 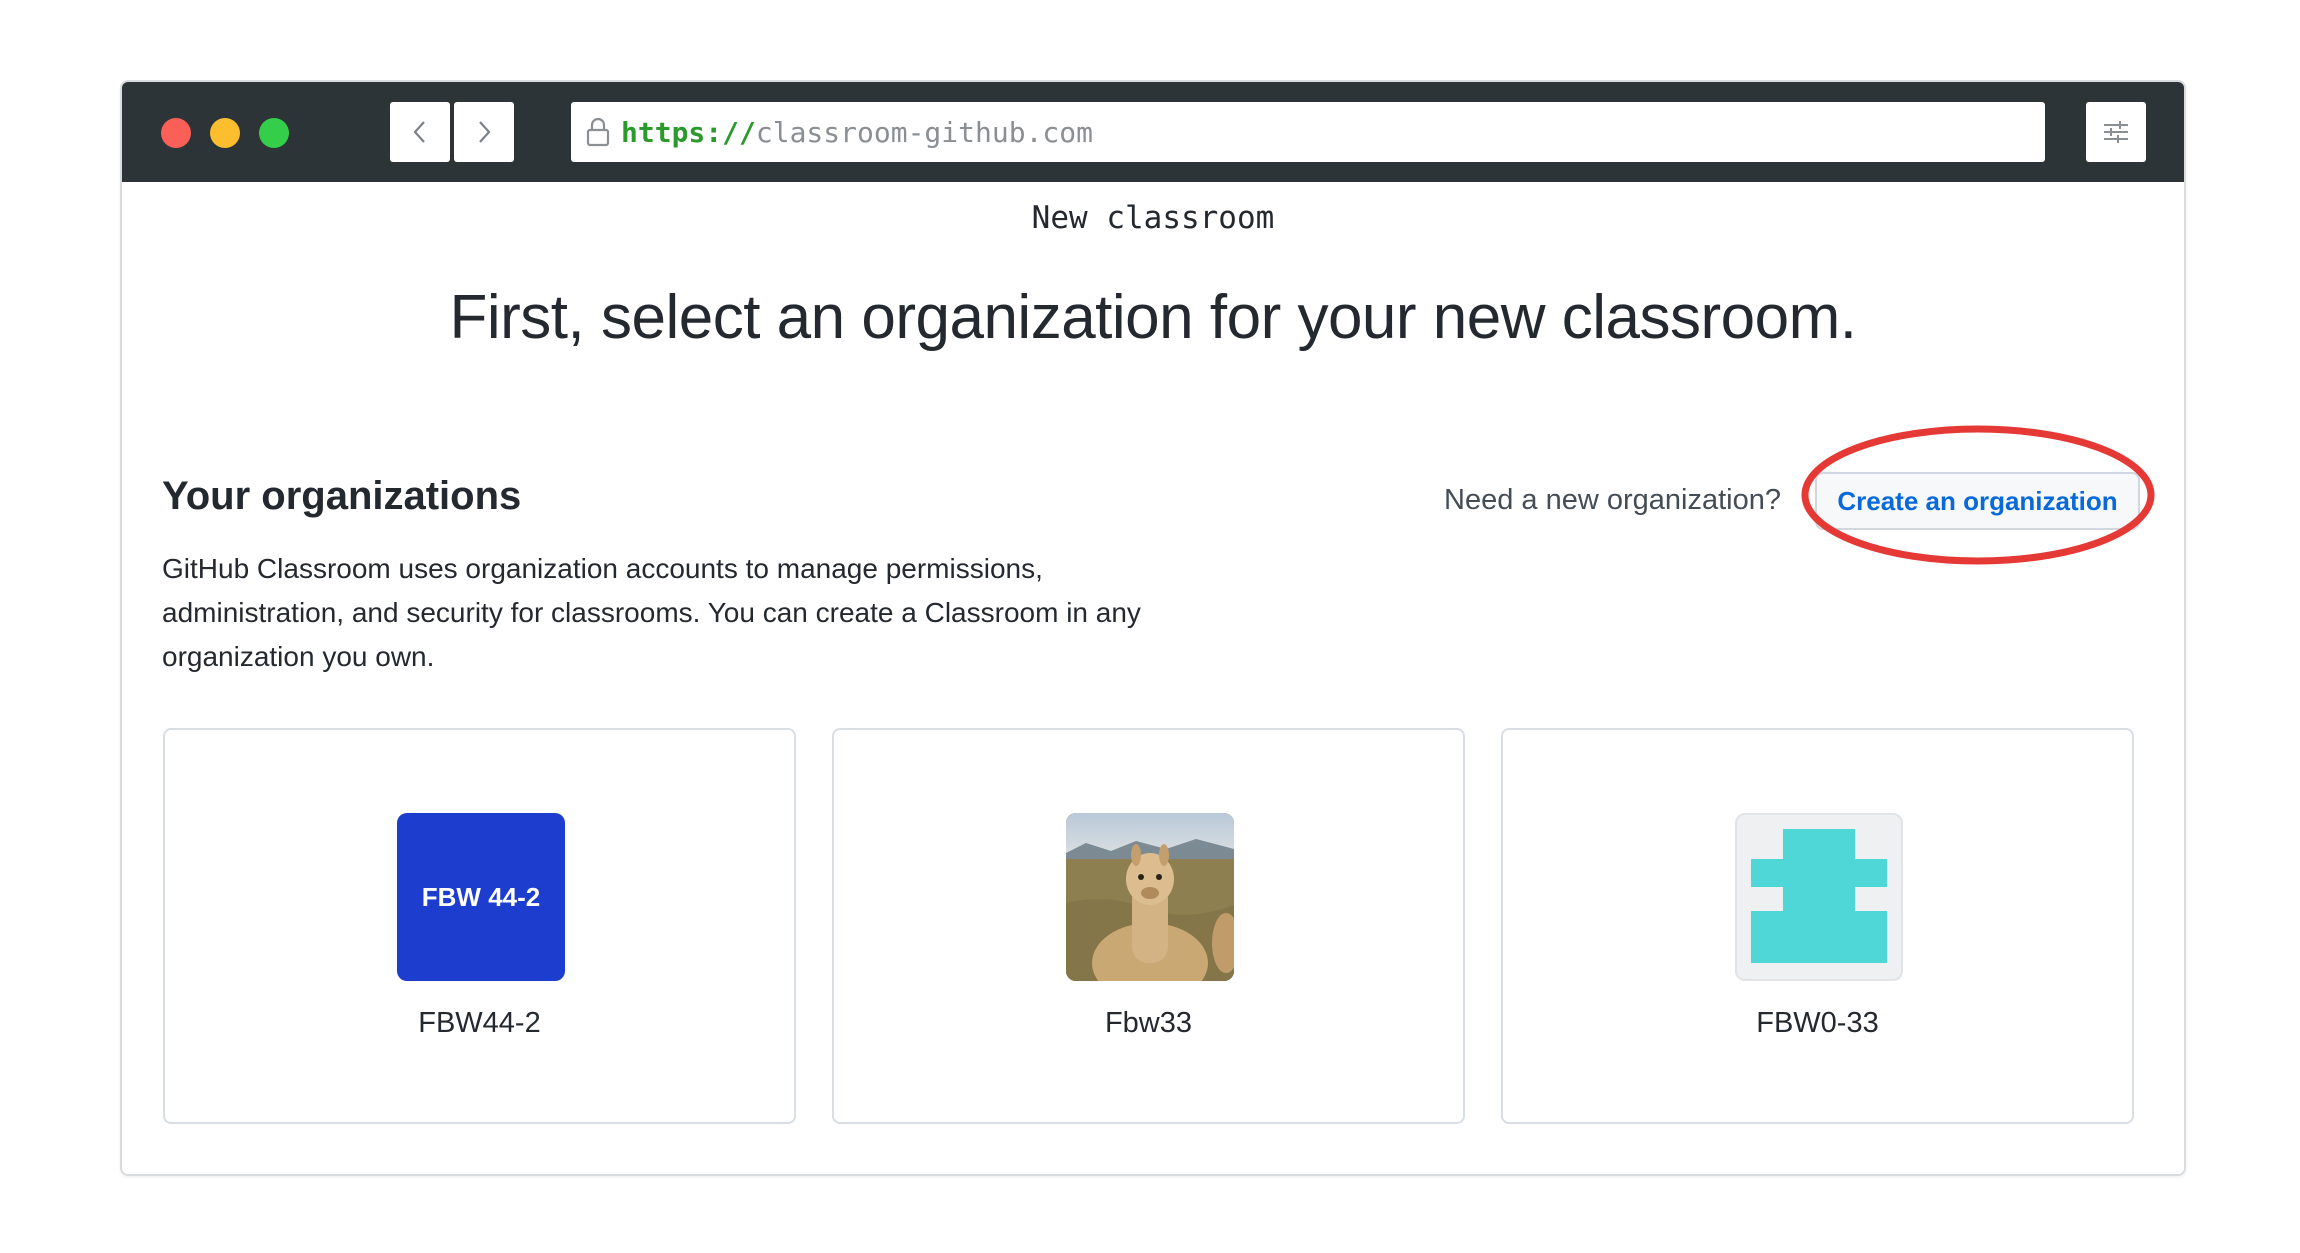 What do you see at coordinates (479, 1023) in the screenshot?
I see `organization-name: FBW44-2` at bounding box center [479, 1023].